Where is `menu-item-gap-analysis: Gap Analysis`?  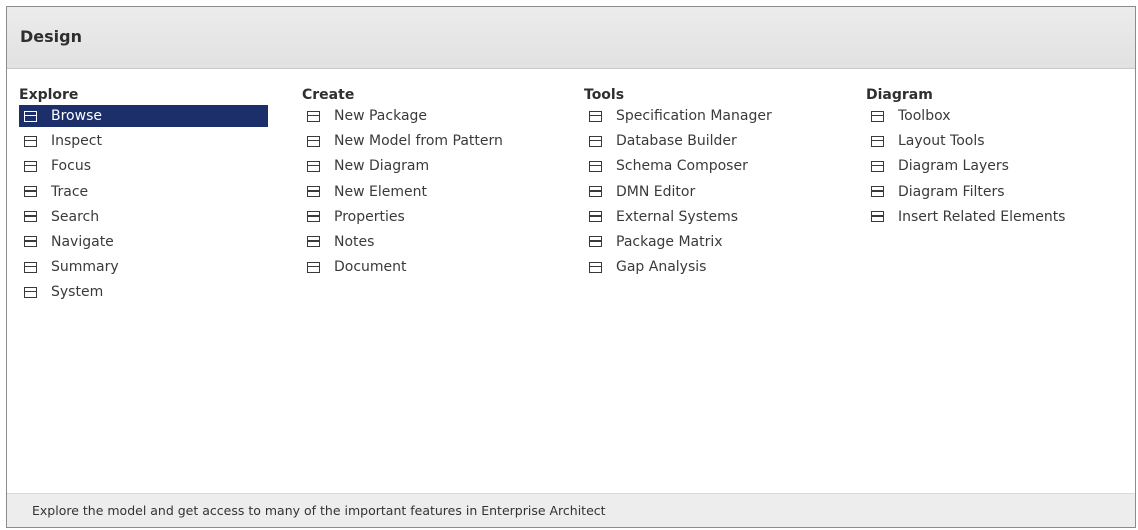
menu-item-gap-analysis: Gap Analysis is located at coordinates (678, 267).